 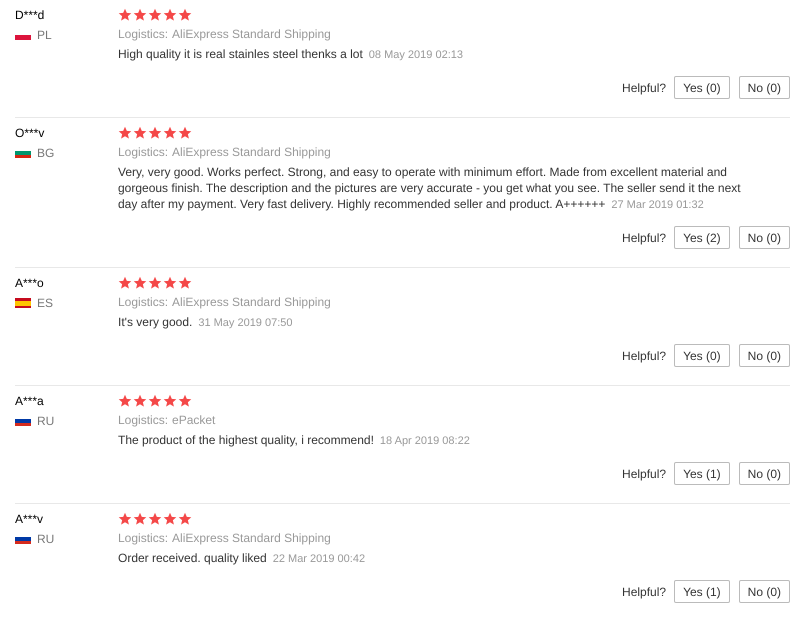 What do you see at coordinates (45, 303) in the screenshot?
I see `country-code: ES` at bounding box center [45, 303].